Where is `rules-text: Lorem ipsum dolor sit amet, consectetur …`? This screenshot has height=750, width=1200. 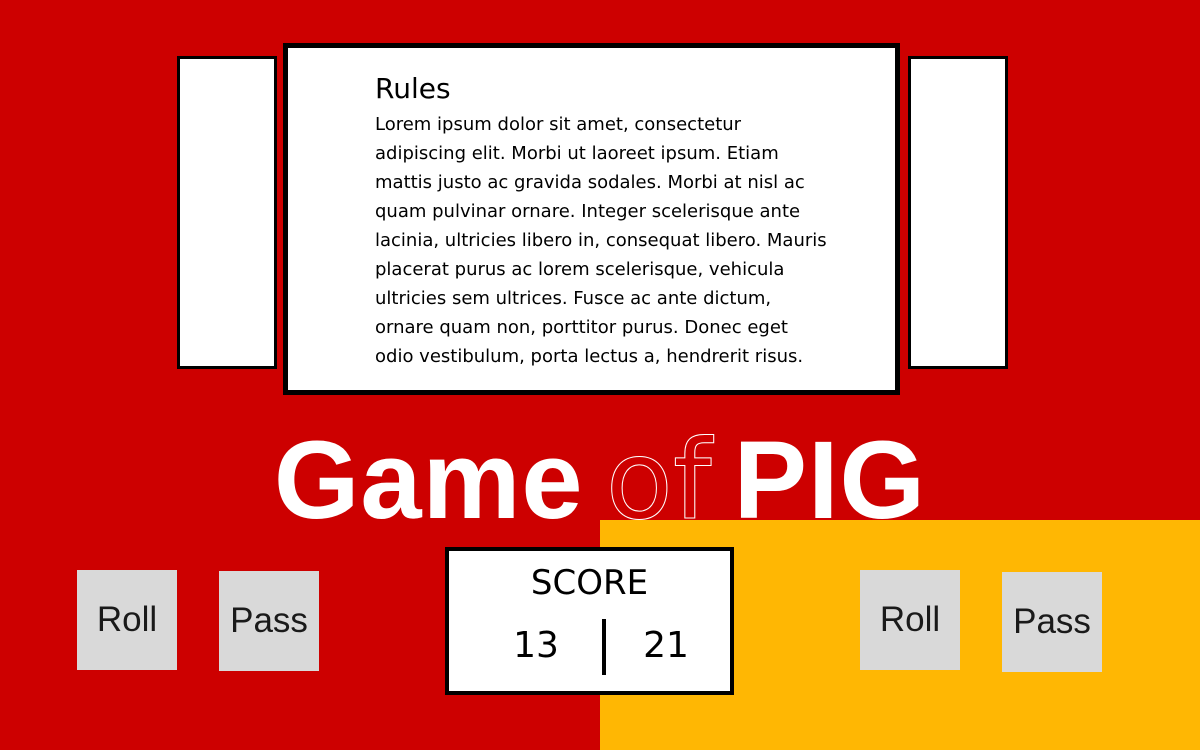 rules-text: Lorem ipsum dolor sit amet, consectetur … is located at coordinates (601, 240).